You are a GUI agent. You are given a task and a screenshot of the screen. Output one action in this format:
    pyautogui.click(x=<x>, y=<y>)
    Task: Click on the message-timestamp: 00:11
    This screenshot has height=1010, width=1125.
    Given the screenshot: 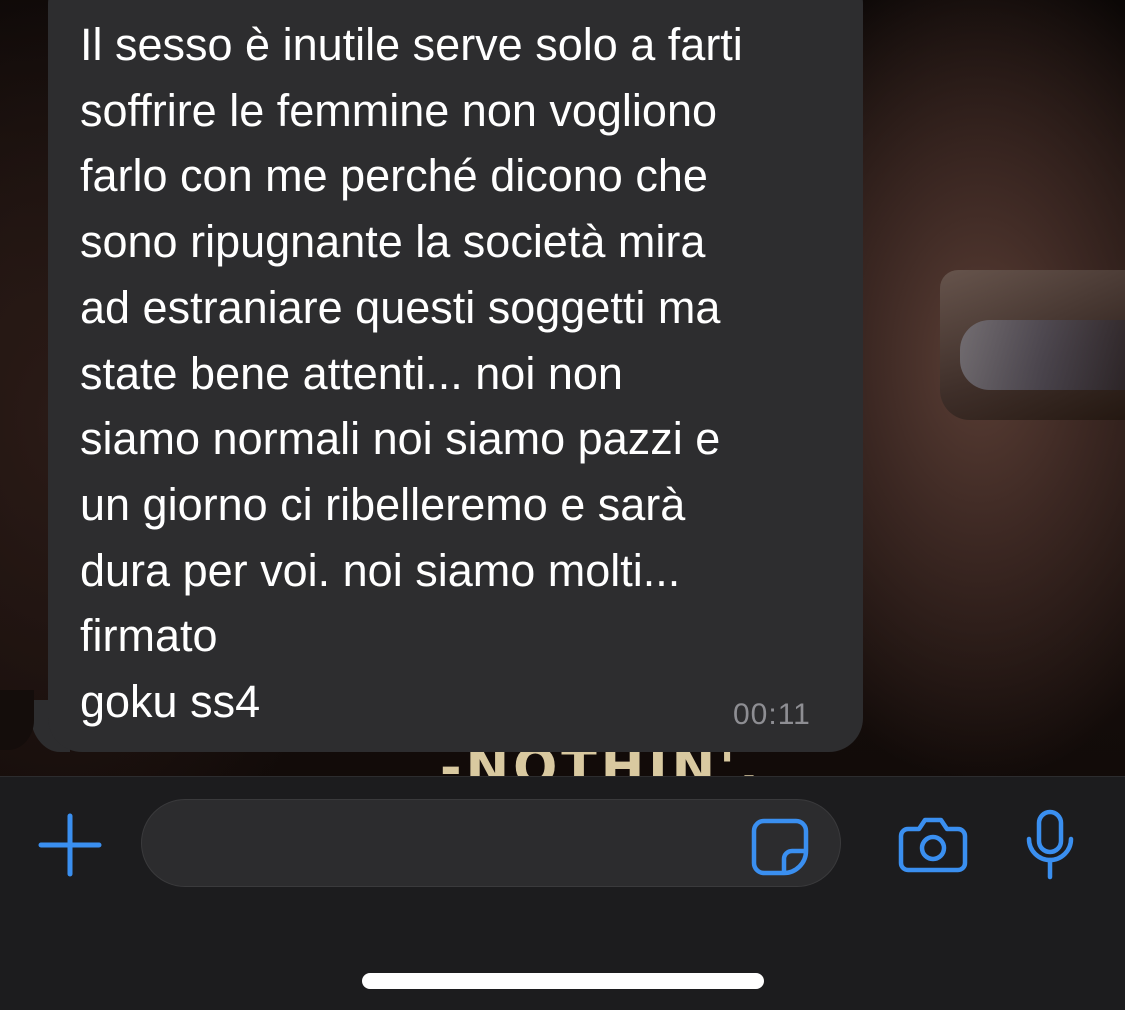 What is the action you would take?
    pyautogui.click(x=772, y=714)
    